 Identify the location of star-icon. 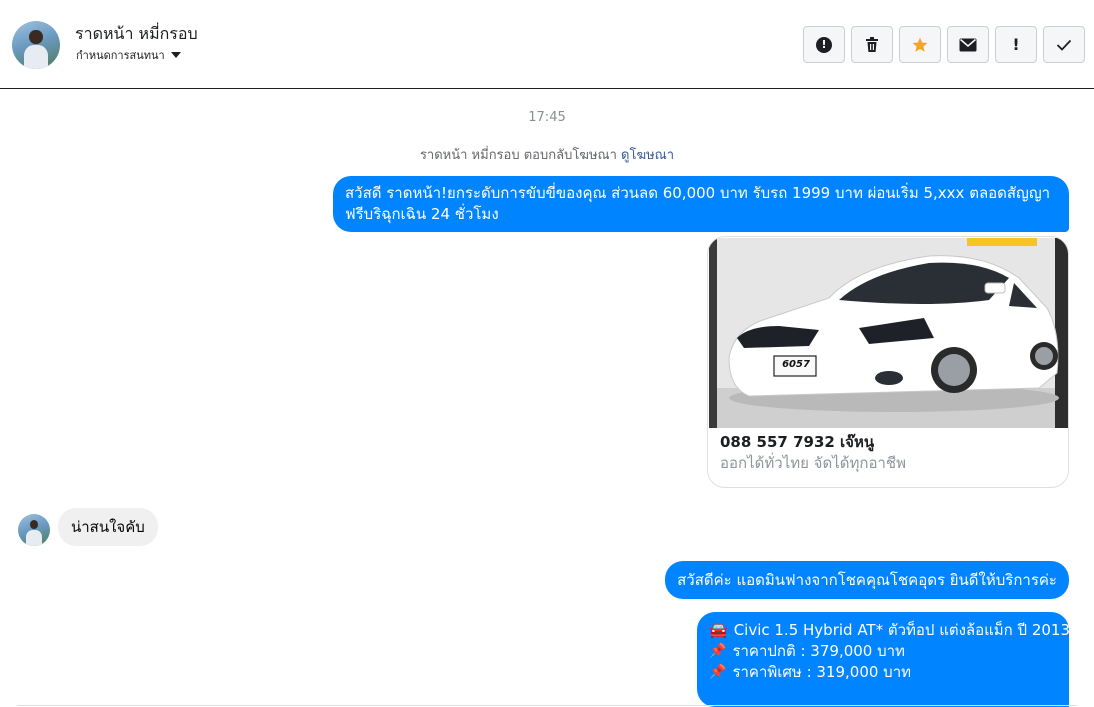
(920, 44).